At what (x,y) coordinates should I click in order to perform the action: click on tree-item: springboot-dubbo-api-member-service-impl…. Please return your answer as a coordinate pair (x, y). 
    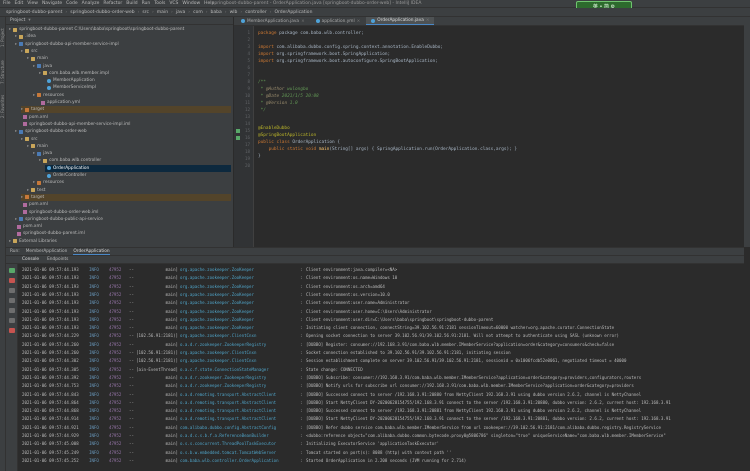
    Looking at the image, I should click on (126, 124).